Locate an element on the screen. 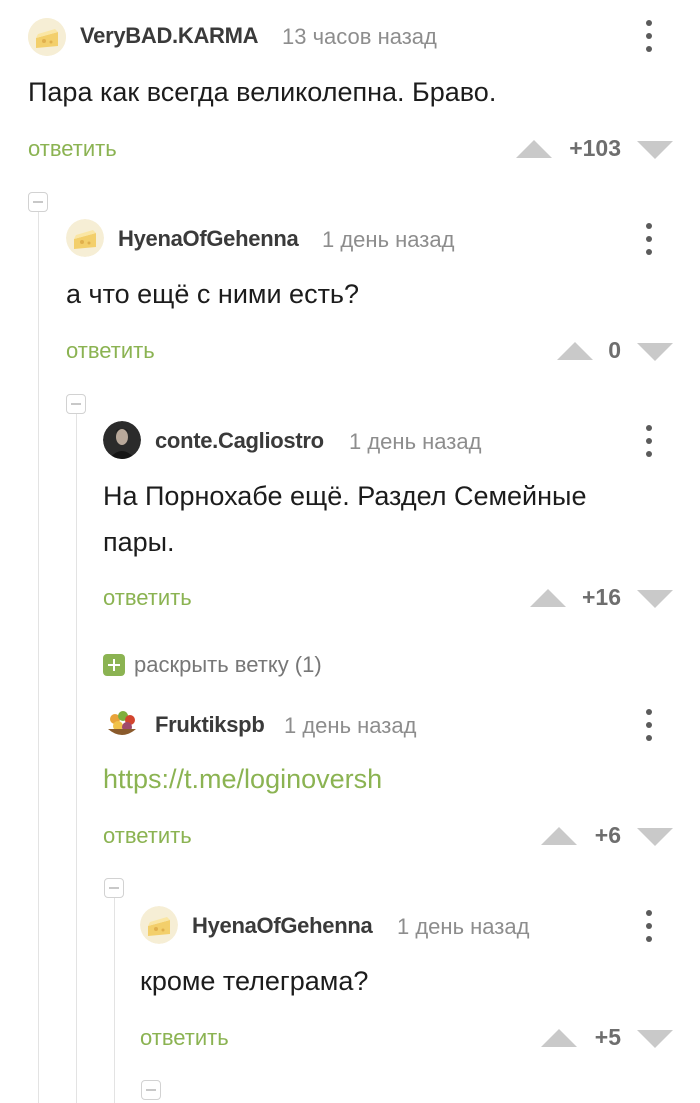 The height and width of the screenshot is (1103, 700). comment-text: кроме телеграма? is located at coordinates (254, 981).